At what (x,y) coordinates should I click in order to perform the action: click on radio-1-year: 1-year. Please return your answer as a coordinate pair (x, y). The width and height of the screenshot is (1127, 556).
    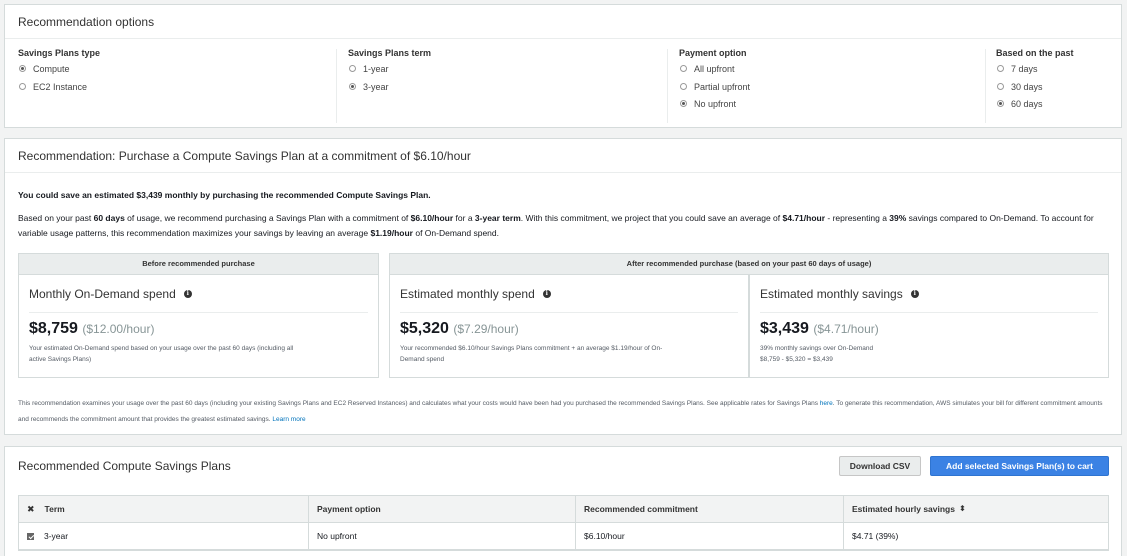
    Looking at the image, I should click on (389, 72).